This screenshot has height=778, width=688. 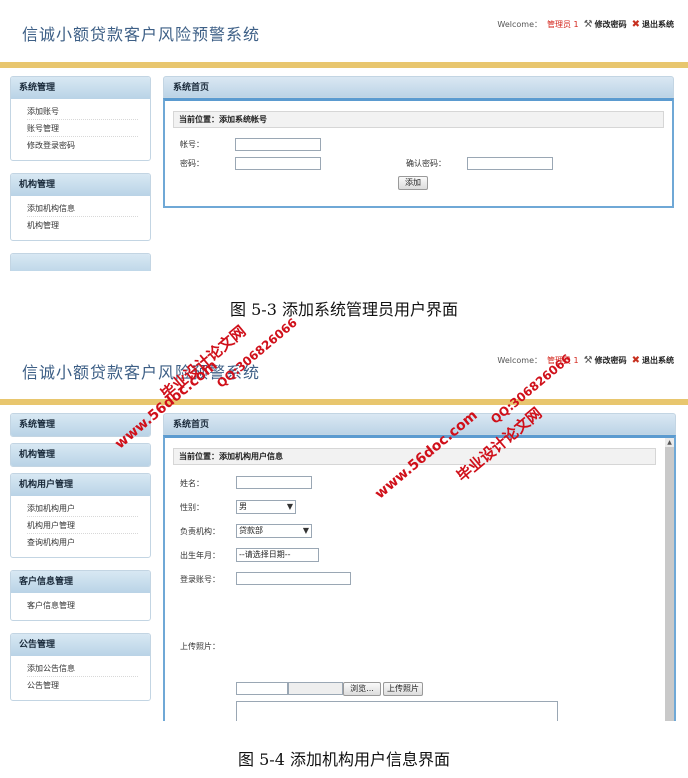 I want to click on sidebar-item-add-org: 添加机构信息, so click(x=82, y=208).